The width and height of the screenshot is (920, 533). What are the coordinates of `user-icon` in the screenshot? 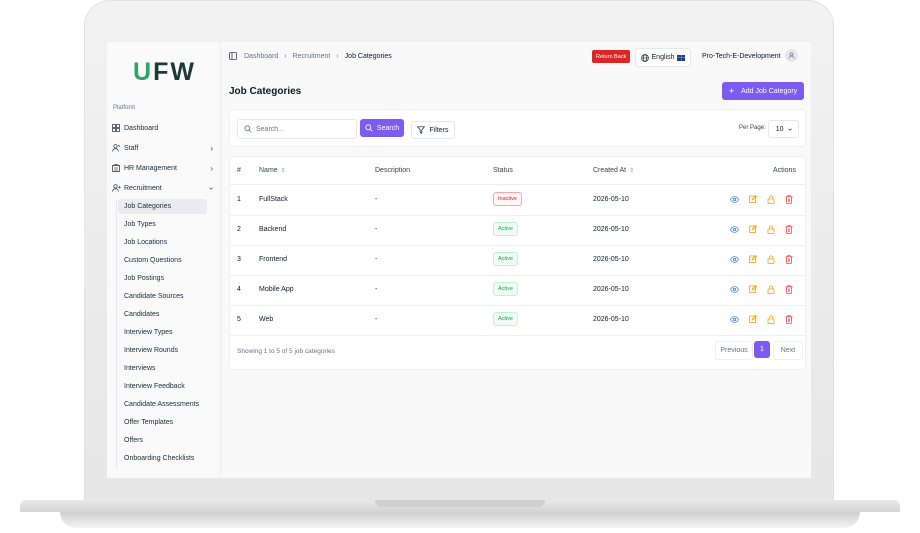 It's located at (791, 55).